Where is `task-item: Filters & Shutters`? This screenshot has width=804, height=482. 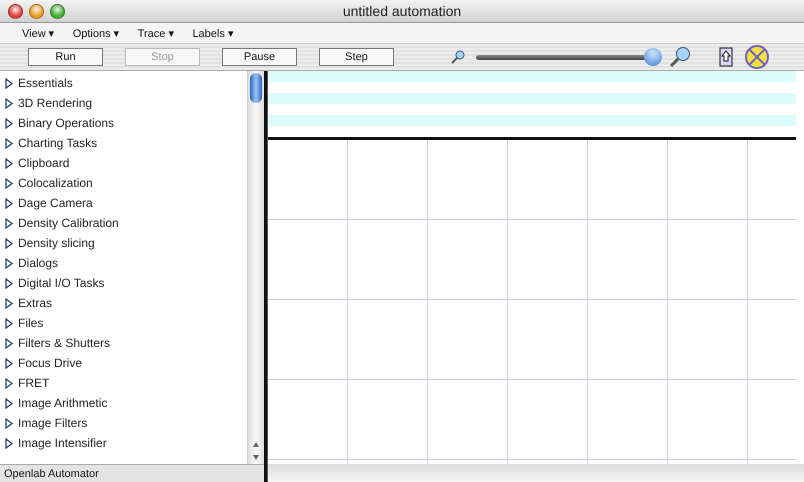
task-item: Filters & Shutters is located at coordinates (123, 343).